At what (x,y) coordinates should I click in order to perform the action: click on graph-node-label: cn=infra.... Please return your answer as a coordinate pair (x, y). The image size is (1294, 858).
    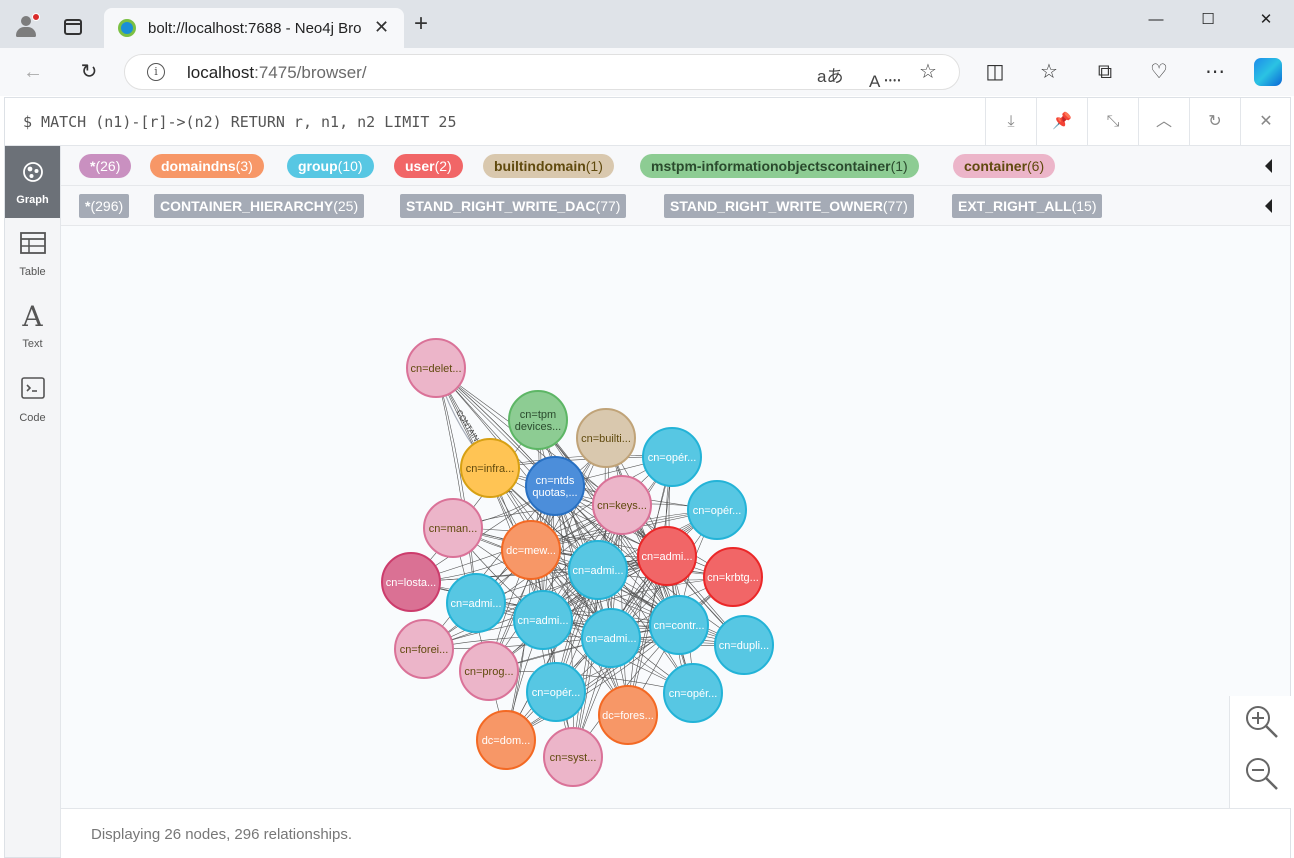
    Looking at the image, I should click on (490, 469).